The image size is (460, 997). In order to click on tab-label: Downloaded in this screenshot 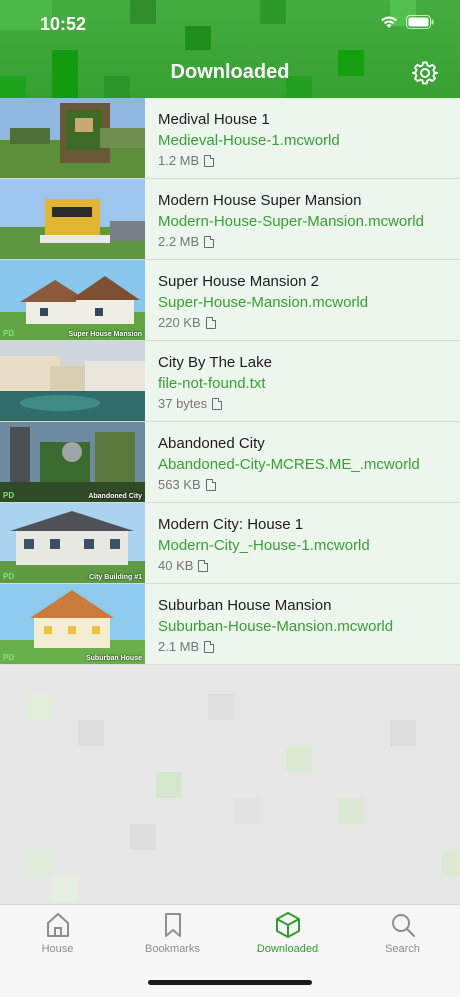, I will do `click(287, 949)`.